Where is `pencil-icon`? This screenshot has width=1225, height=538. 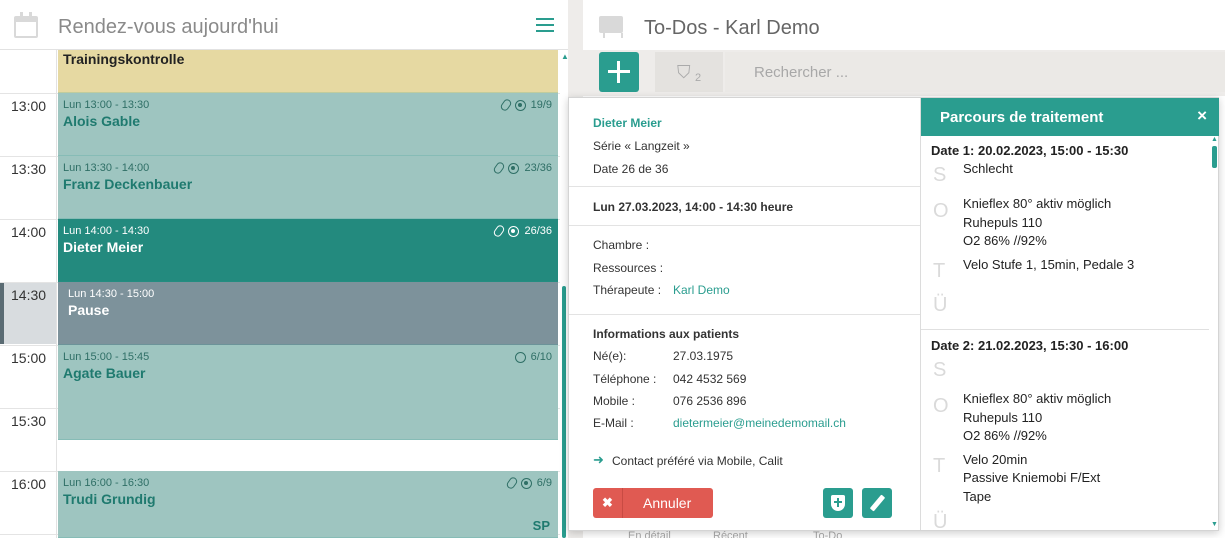 pencil-icon is located at coordinates (877, 503).